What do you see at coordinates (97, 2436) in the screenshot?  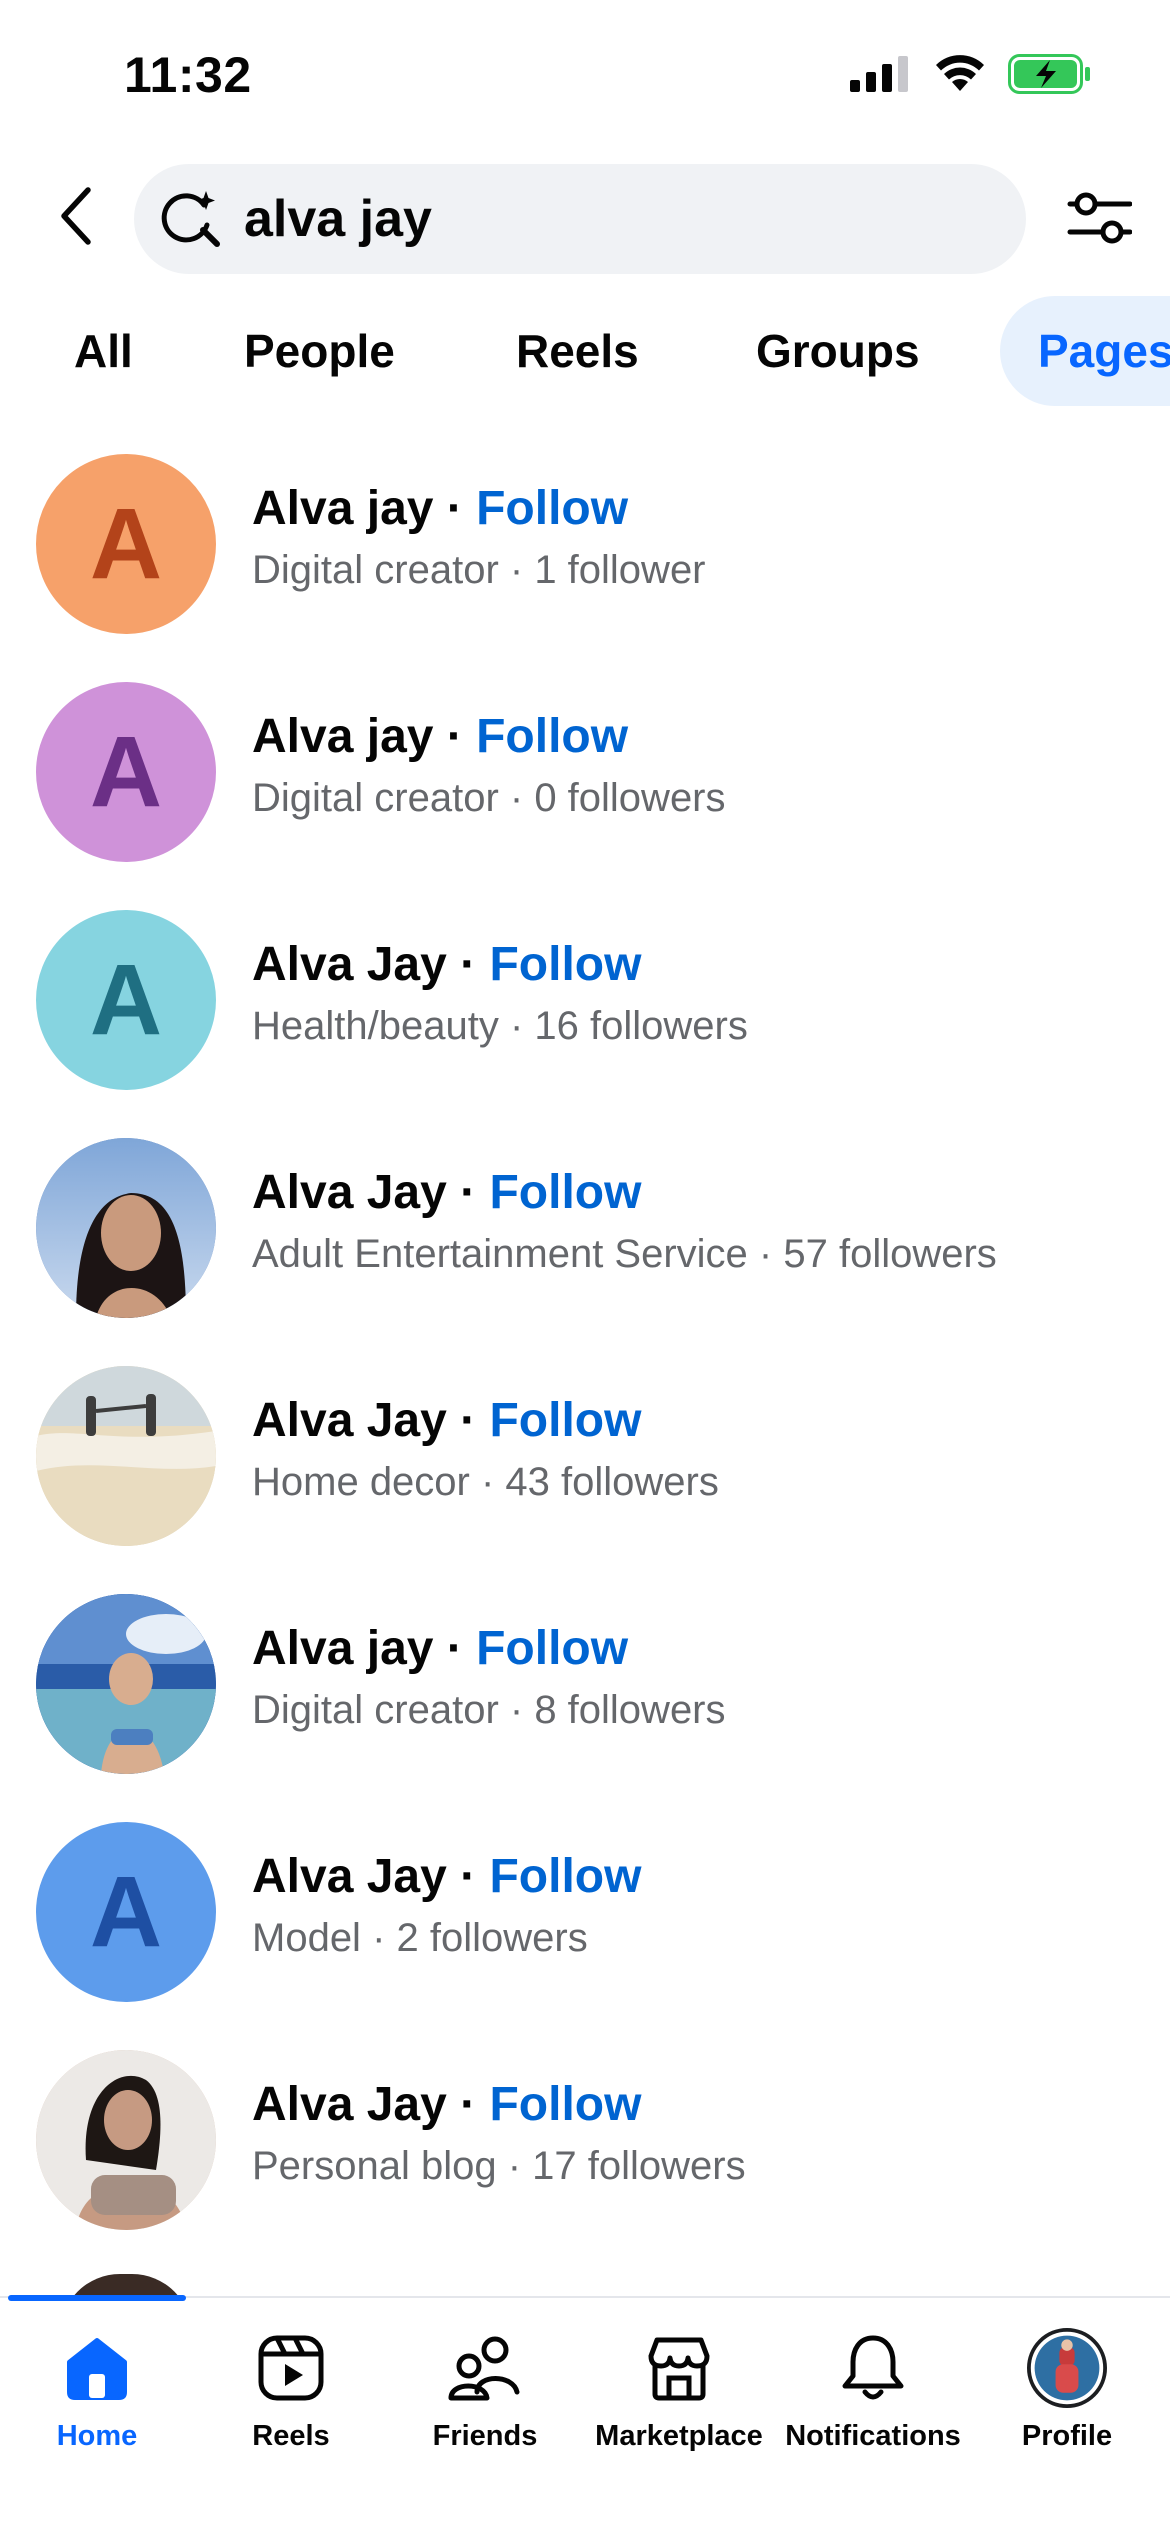 I see `nav-label: Home` at bounding box center [97, 2436].